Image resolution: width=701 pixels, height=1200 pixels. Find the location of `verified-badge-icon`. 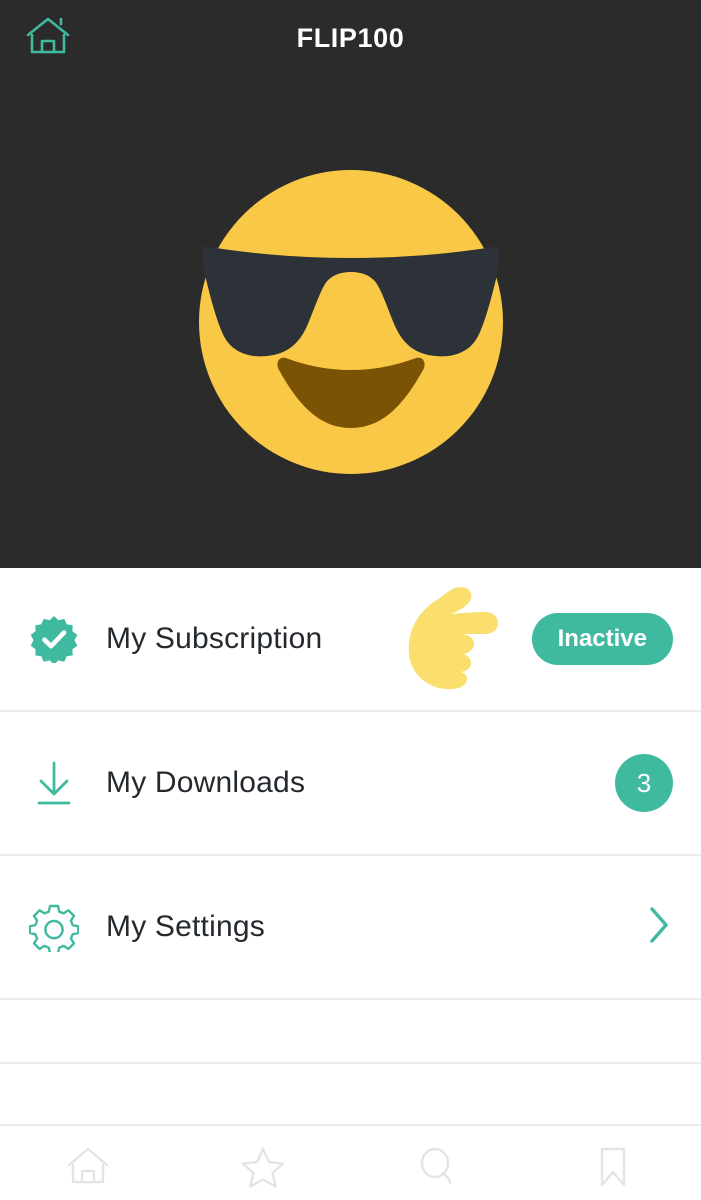

verified-badge-icon is located at coordinates (54, 639).